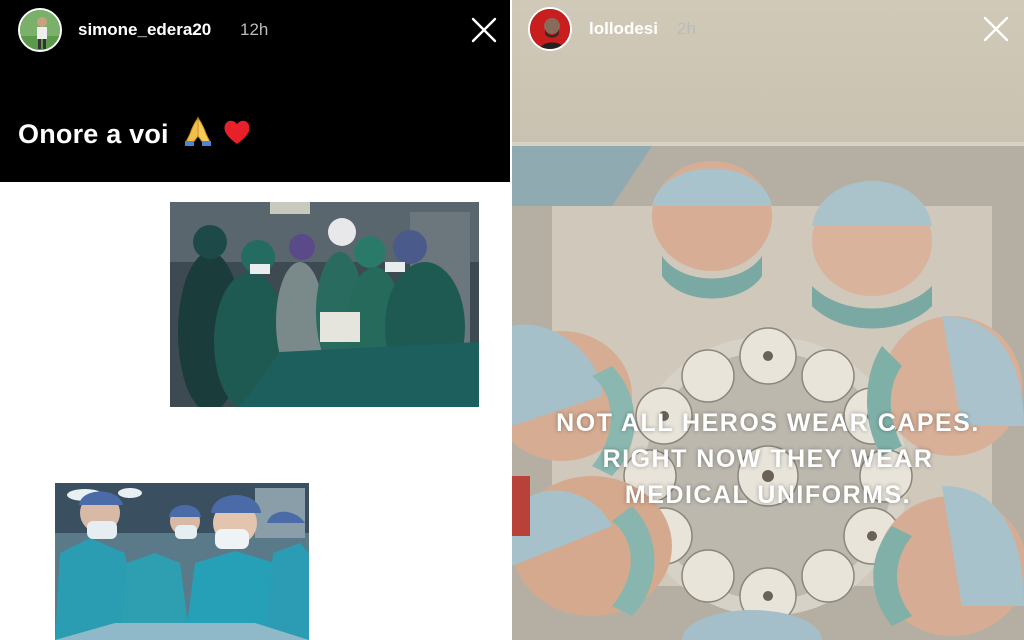  What do you see at coordinates (254, 29) in the screenshot?
I see `timestamp: 12h` at bounding box center [254, 29].